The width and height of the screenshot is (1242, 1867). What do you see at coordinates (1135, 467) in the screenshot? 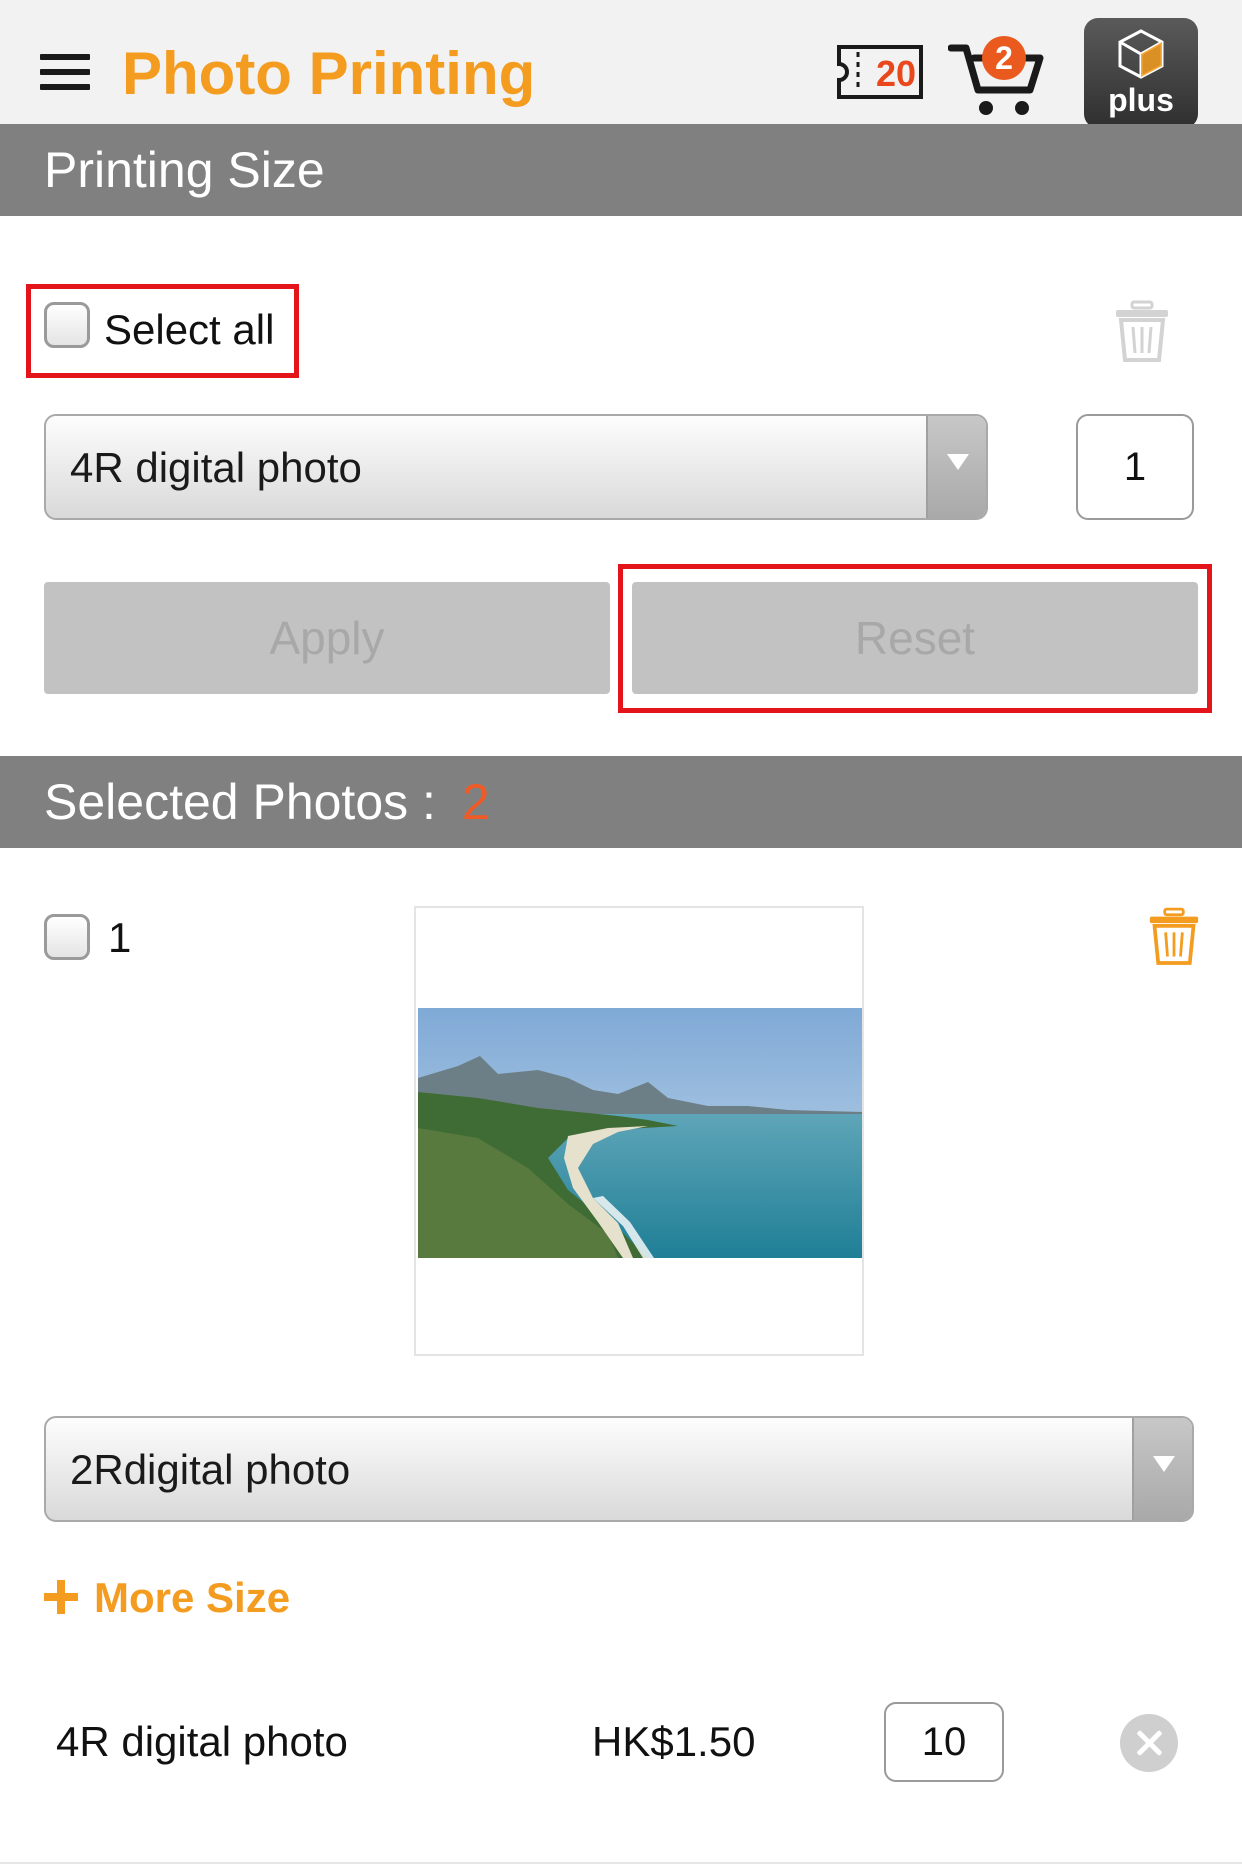
I see `printing-quantity-input: 1` at bounding box center [1135, 467].